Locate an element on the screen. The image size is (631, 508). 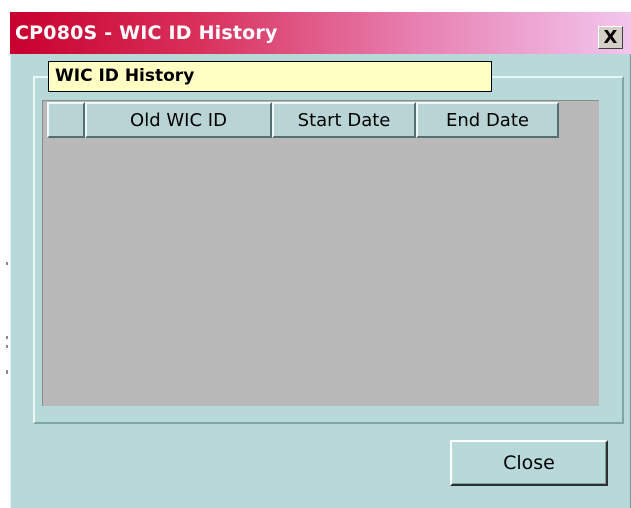
title-bar: CP080S - WIC ID History X is located at coordinates (320, 33).